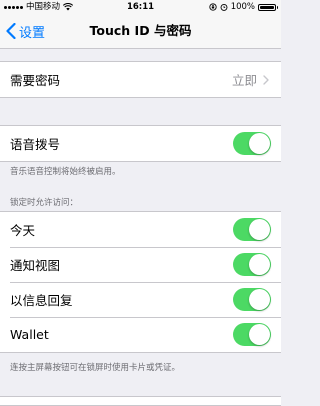 The height and width of the screenshot is (406, 320). Describe the element at coordinates (244, 80) in the screenshot. I see `require-passcode-value: 立即` at that location.